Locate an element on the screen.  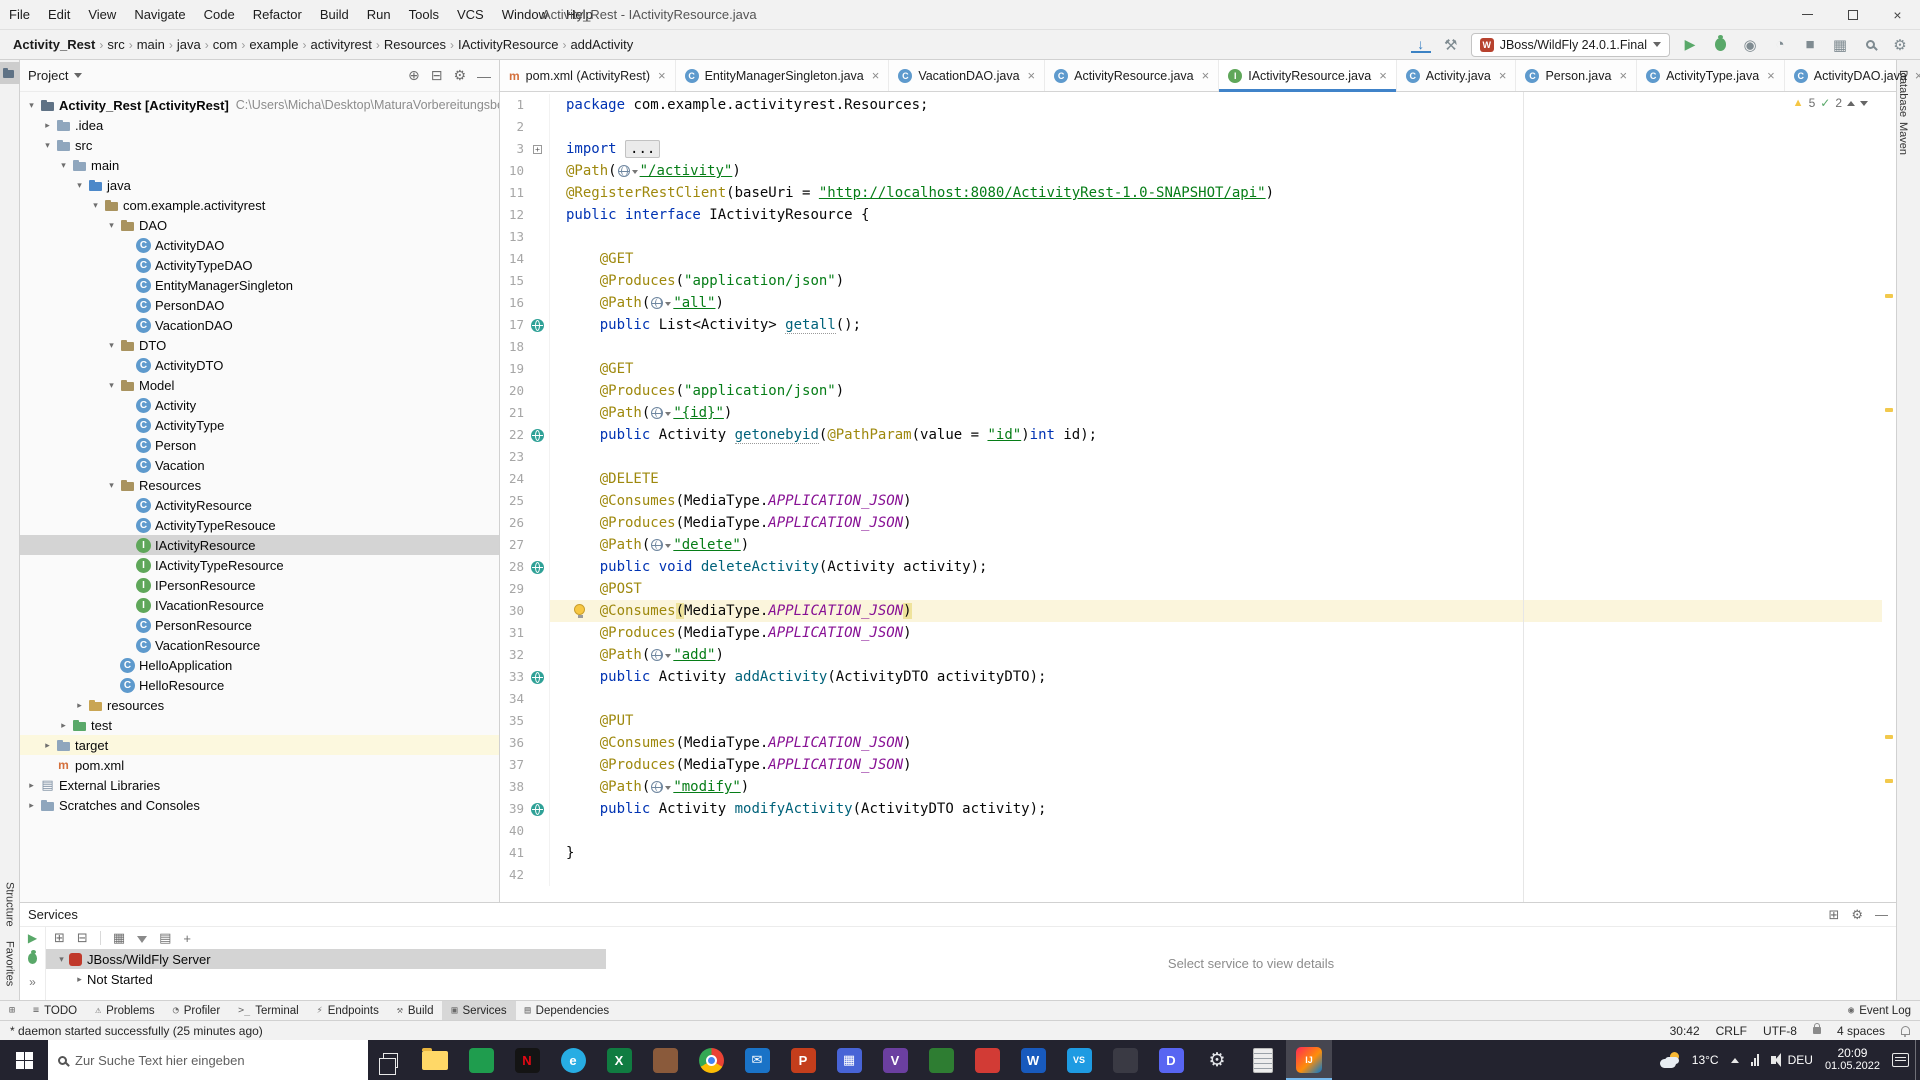
tree-row: ▸ test is located at coordinates (259, 725).